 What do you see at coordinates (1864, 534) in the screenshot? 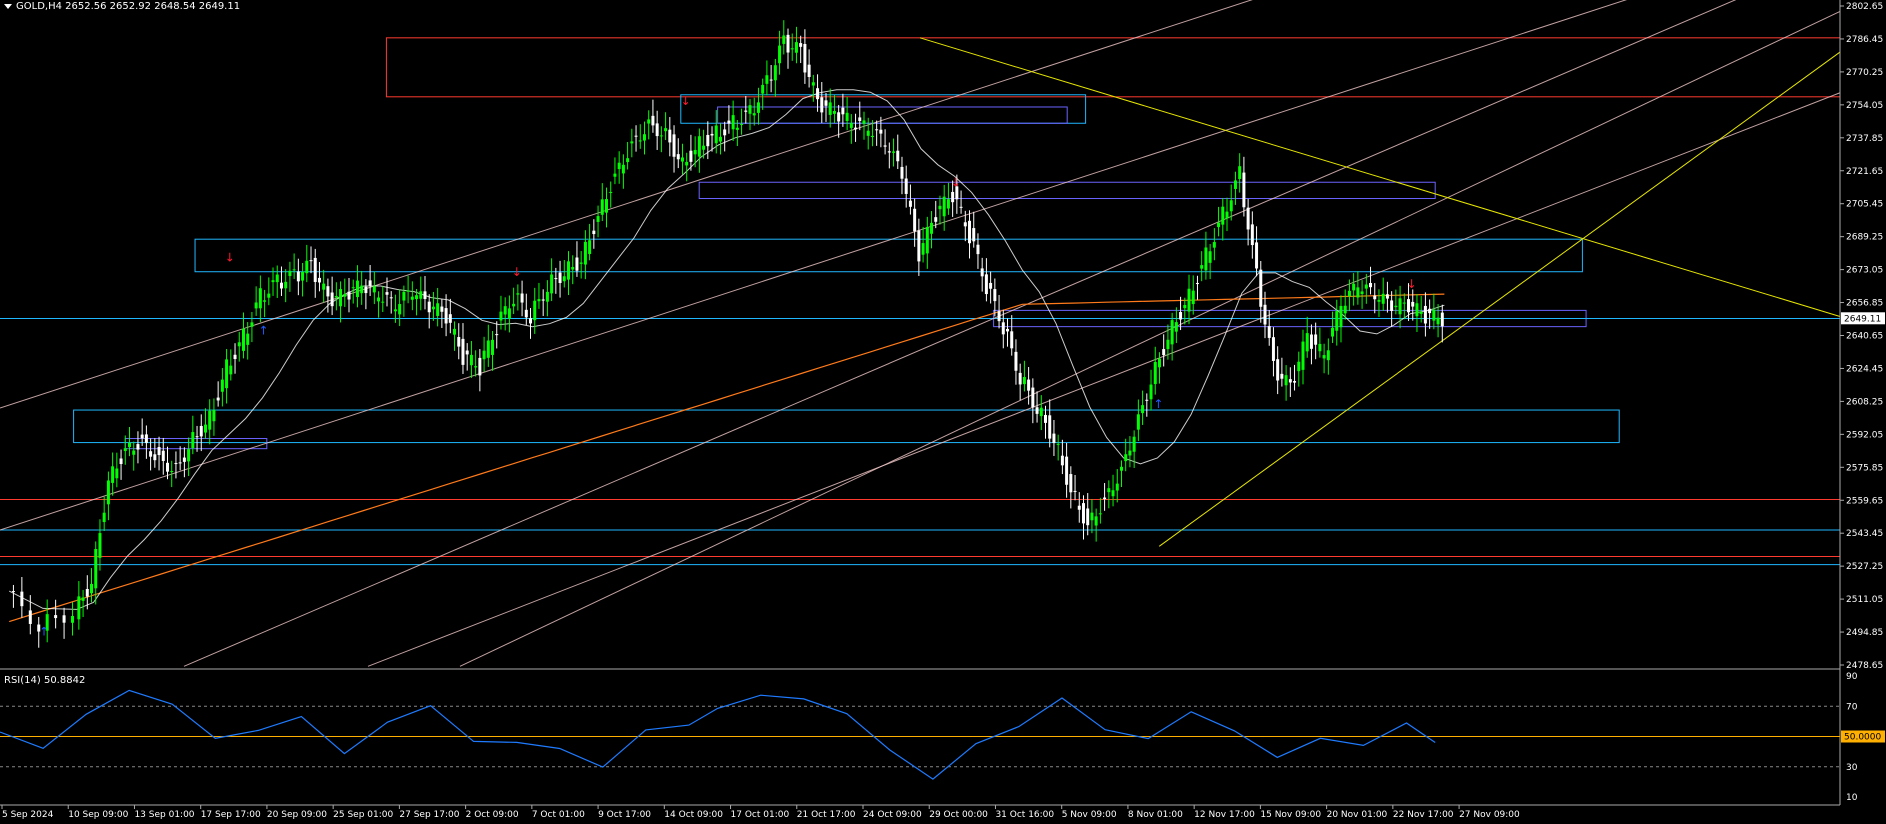
I see `y-tick-label: 2543.45` at bounding box center [1864, 534].